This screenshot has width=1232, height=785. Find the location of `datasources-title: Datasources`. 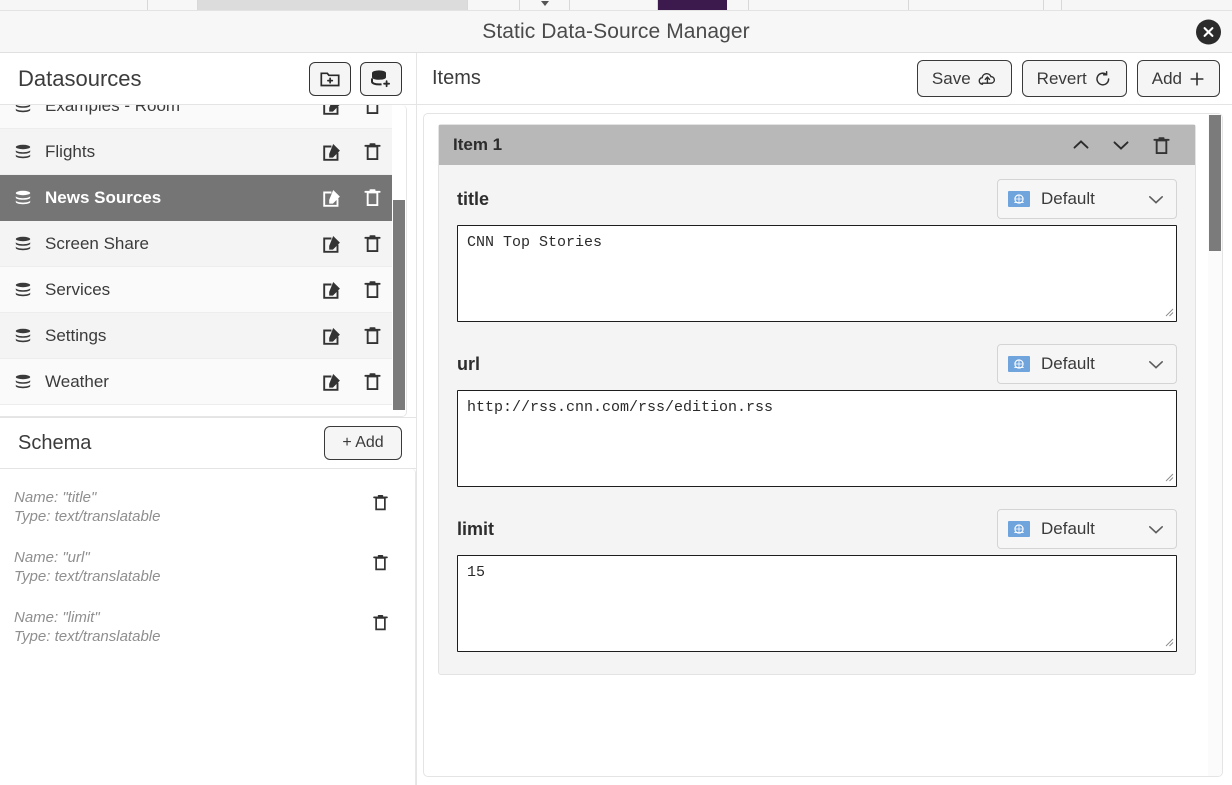

datasources-title: Datasources is located at coordinates (80, 78).